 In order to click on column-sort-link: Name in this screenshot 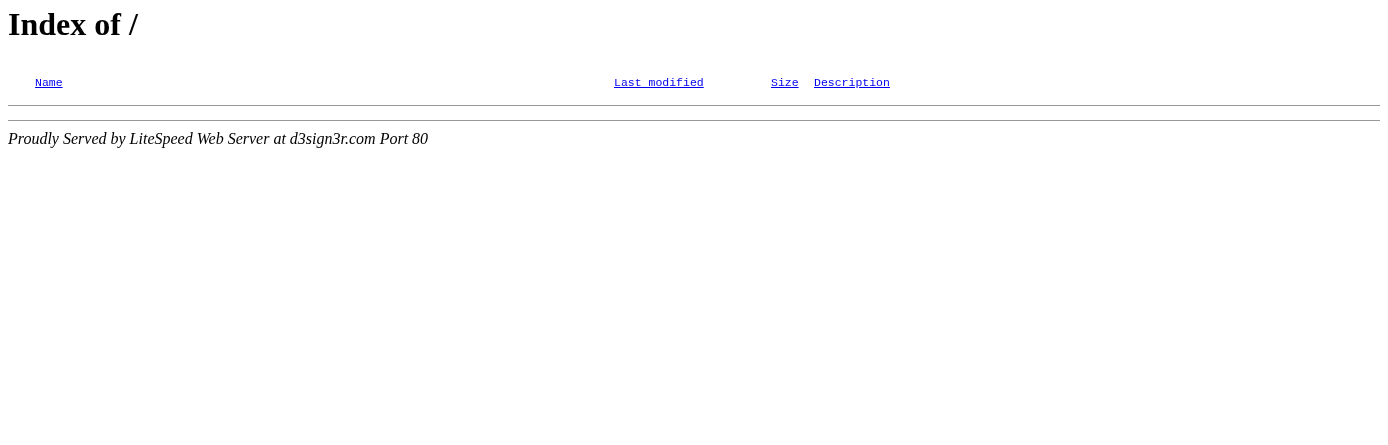, I will do `click(49, 83)`.